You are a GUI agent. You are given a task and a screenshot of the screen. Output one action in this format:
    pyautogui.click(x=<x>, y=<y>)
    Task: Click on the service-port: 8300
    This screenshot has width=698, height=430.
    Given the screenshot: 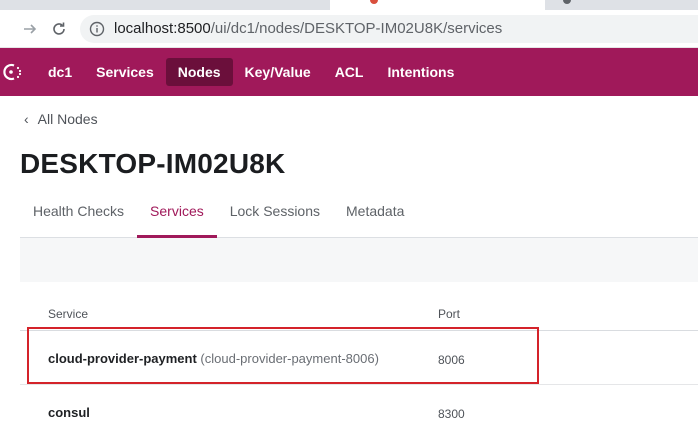 What is the action you would take?
    pyautogui.click(x=451, y=414)
    